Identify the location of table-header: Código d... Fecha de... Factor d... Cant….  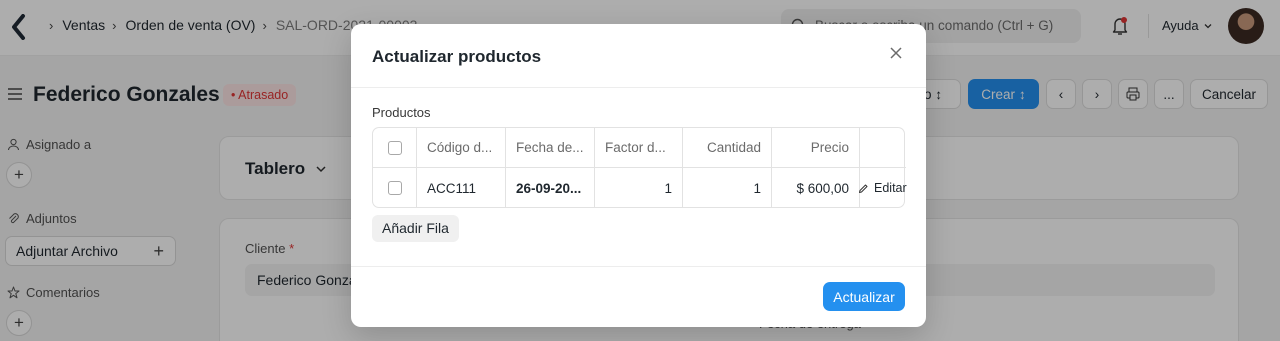
(639, 148).